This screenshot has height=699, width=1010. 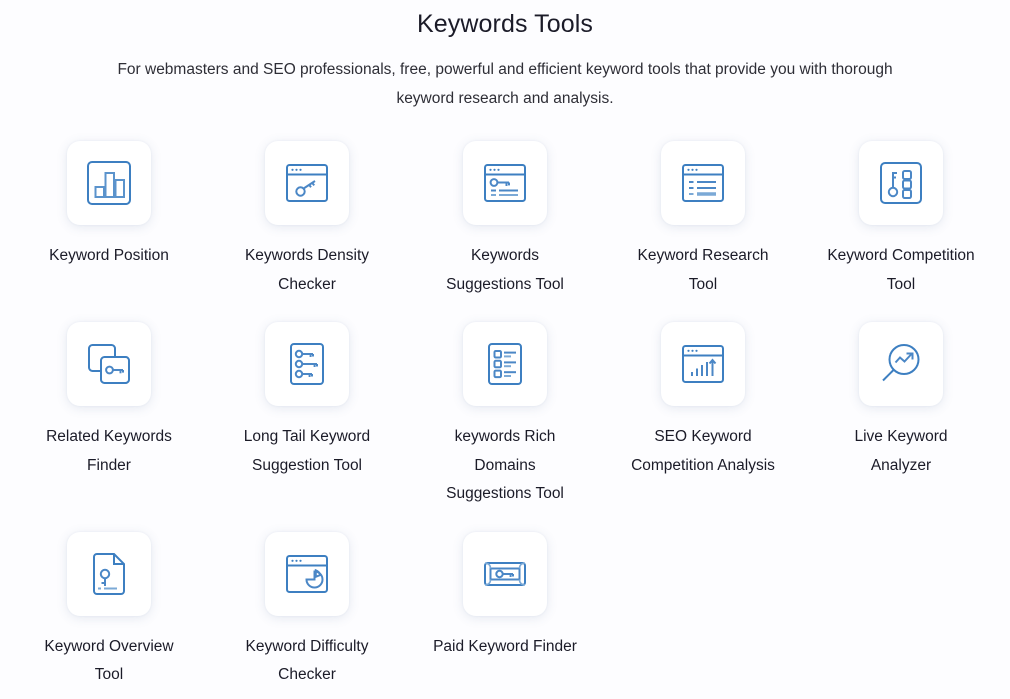 I want to click on browser-growth-chart-icon, so click(x=703, y=364).